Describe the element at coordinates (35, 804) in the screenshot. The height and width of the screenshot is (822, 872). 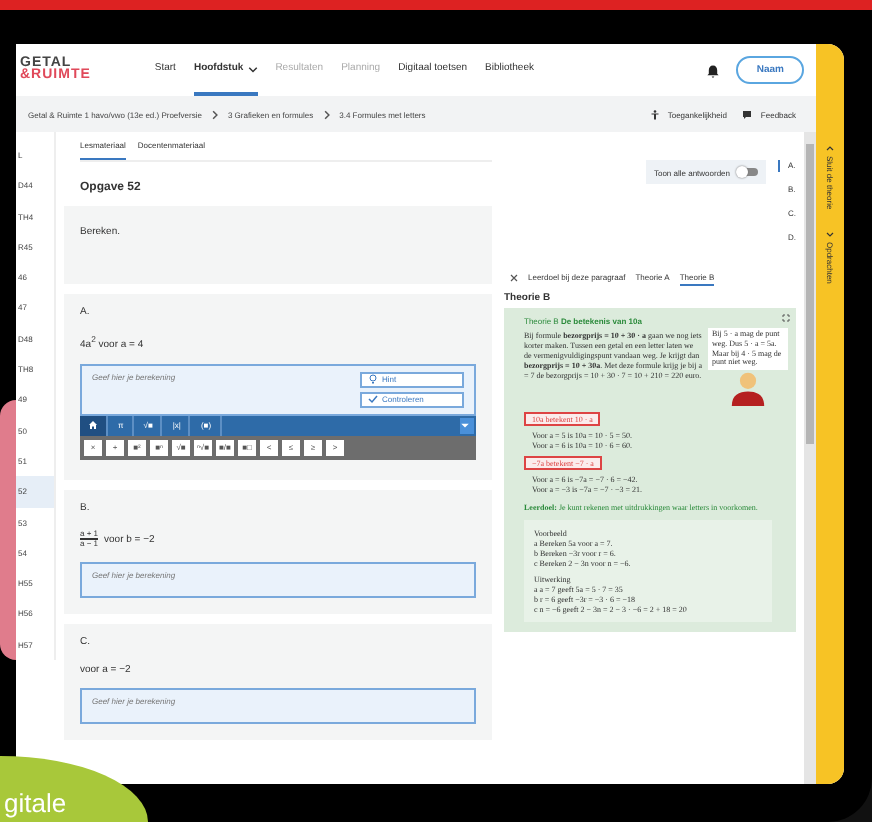
I see `promo-text: gitale` at that location.